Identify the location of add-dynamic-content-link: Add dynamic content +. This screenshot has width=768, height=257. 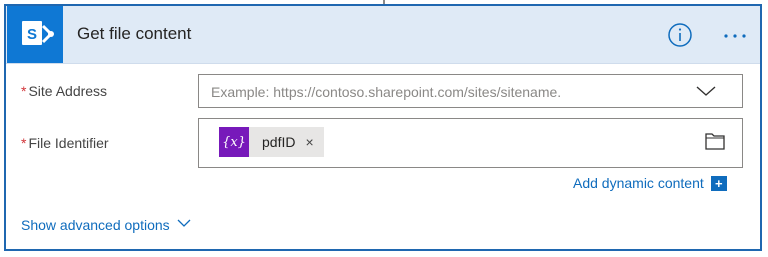
(650, 183).